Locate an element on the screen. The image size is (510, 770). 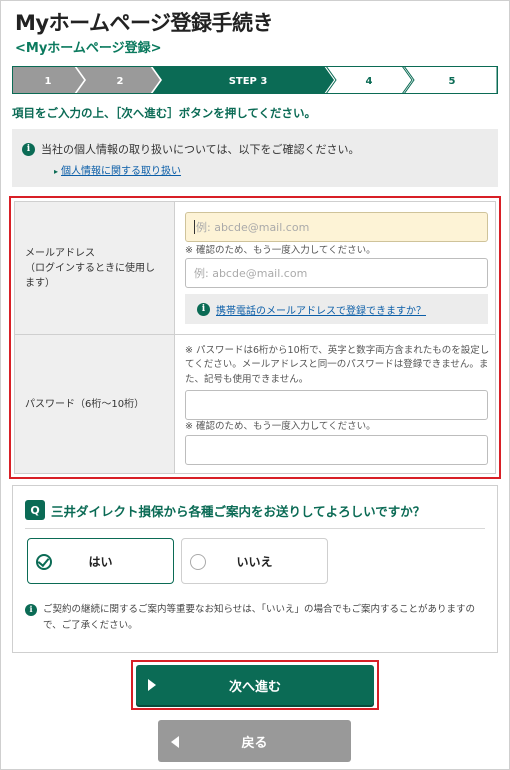
step-3-label: STEP 3 is located at coordinates (248, 81).